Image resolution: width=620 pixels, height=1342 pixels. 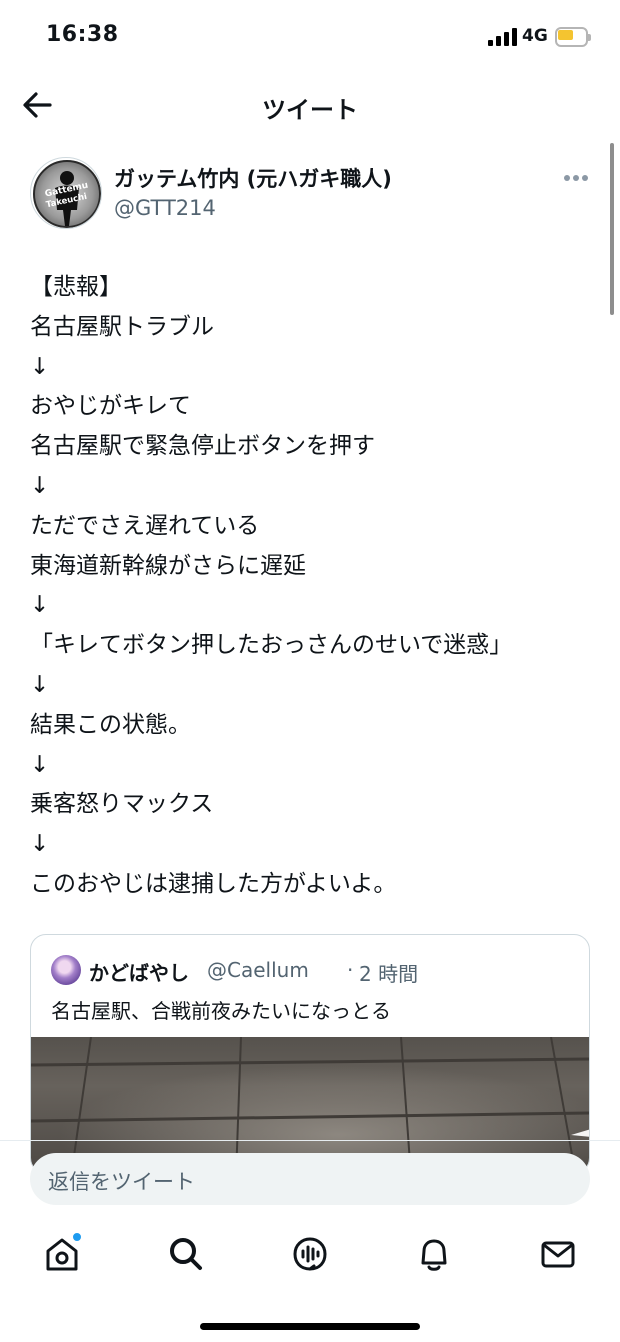 I want to click on tweet-line: 【悲報】, so click(x=76, y=287).